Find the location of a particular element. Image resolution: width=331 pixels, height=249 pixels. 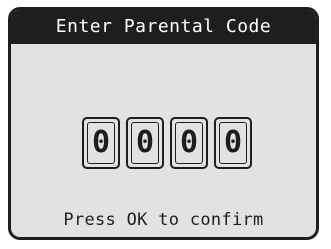

code-digit-1-value: 0 is located at coordinates (101, 142).